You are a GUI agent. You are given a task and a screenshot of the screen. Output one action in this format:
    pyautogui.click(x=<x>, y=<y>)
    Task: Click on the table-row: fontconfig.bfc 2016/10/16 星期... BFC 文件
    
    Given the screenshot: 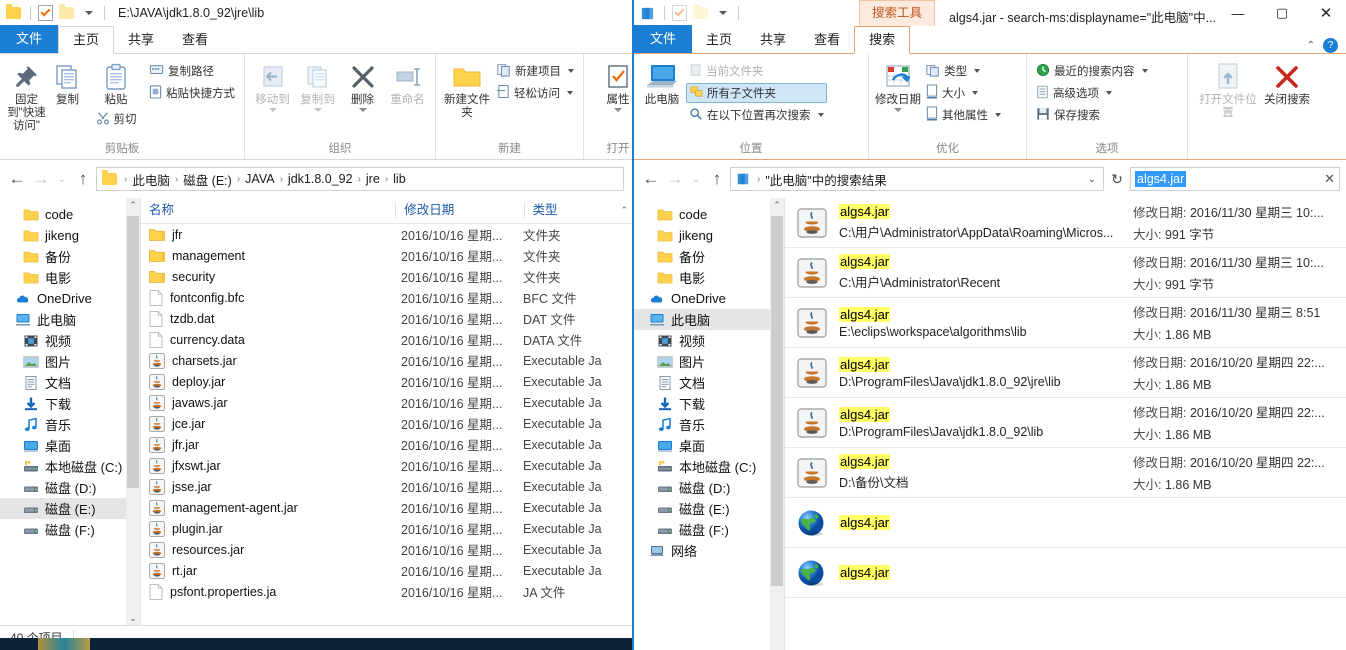 What is the action you would take?
    pyautogui.click(x=386, y=297)
    